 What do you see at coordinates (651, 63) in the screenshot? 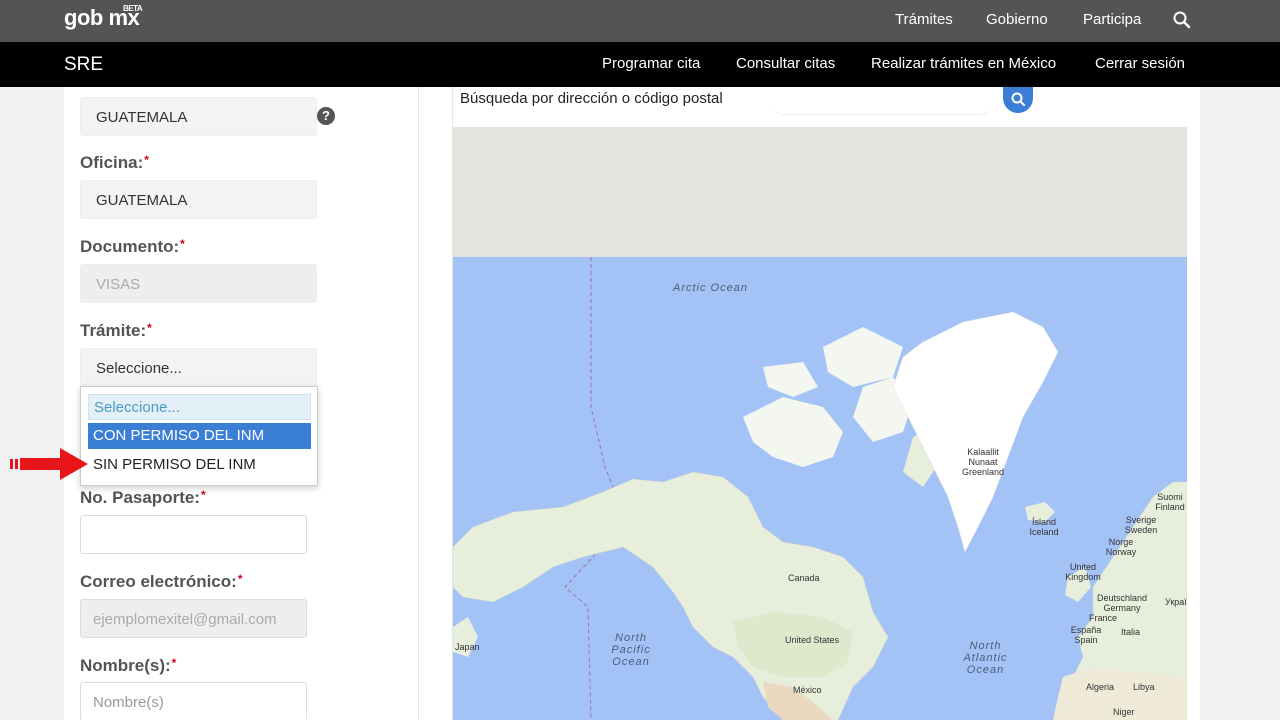
I see `nav-programar-cita: Programar cita` at bounding box center [651, 63].